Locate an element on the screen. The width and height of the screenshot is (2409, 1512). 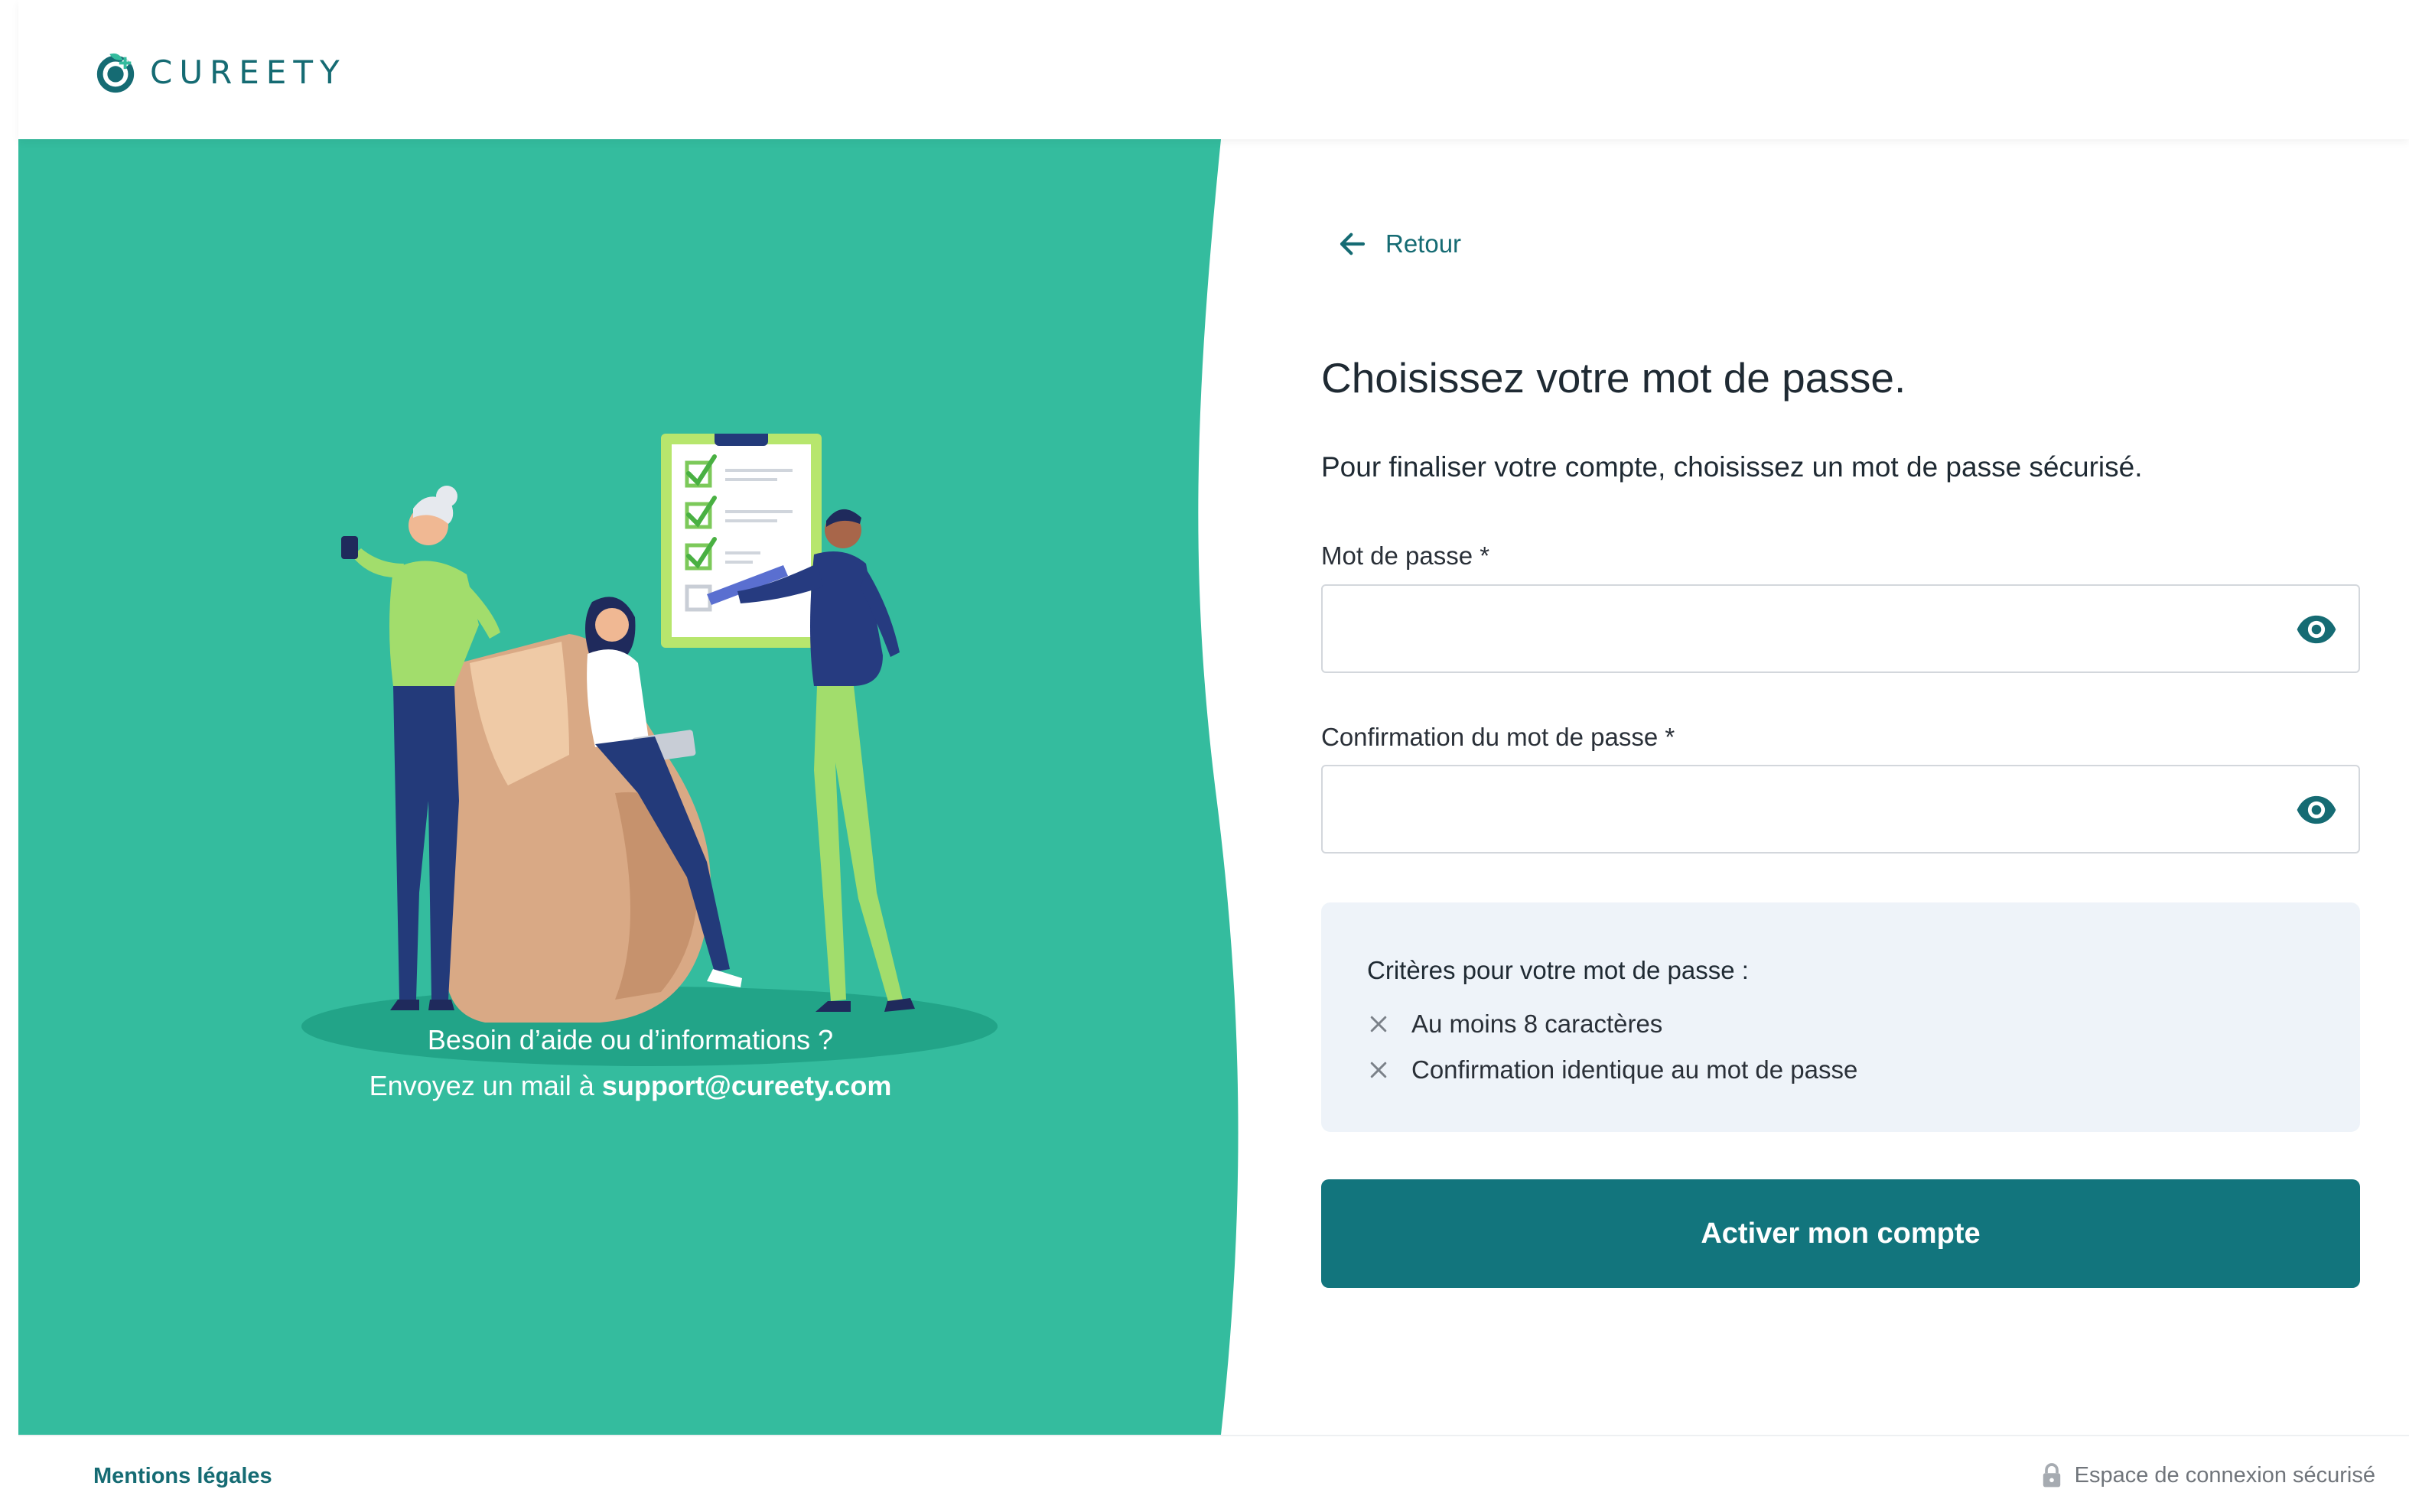
secure-connection-note: Espace de connexion sécurisé is located at coordinates (2208, 1475).